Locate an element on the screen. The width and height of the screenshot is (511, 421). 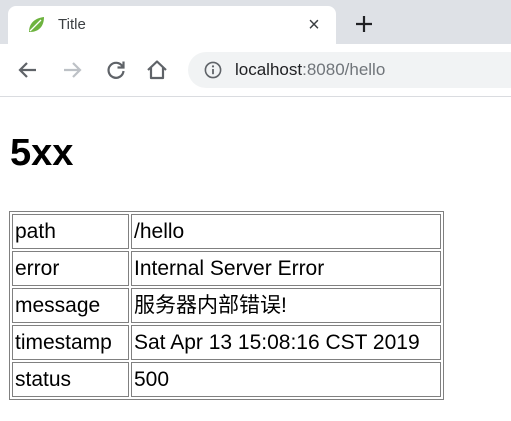
new-tab-button is located at coordinates (364, 24).